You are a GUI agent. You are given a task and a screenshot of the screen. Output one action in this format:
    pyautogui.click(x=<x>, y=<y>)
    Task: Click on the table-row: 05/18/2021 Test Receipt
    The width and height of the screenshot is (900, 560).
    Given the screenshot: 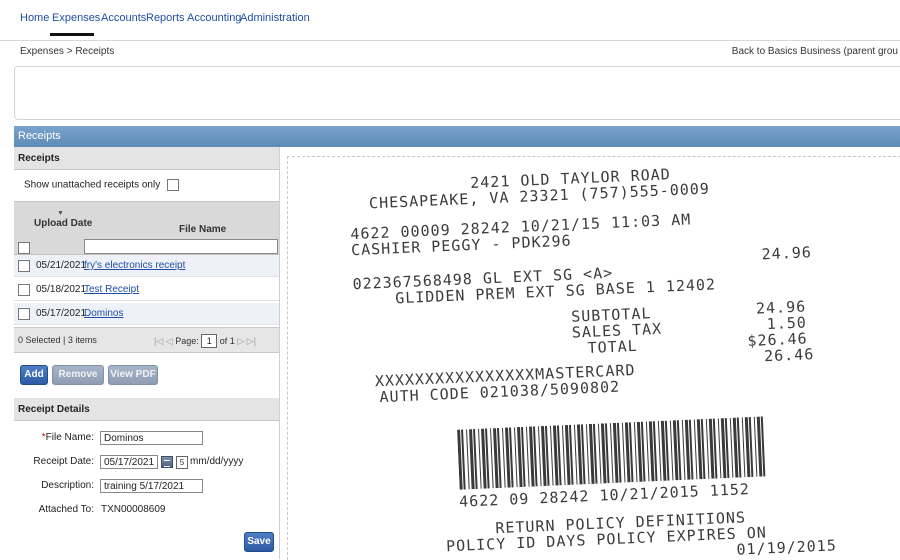 What is the action you would take?
    pyautogui.click(x=146, y=290)
    